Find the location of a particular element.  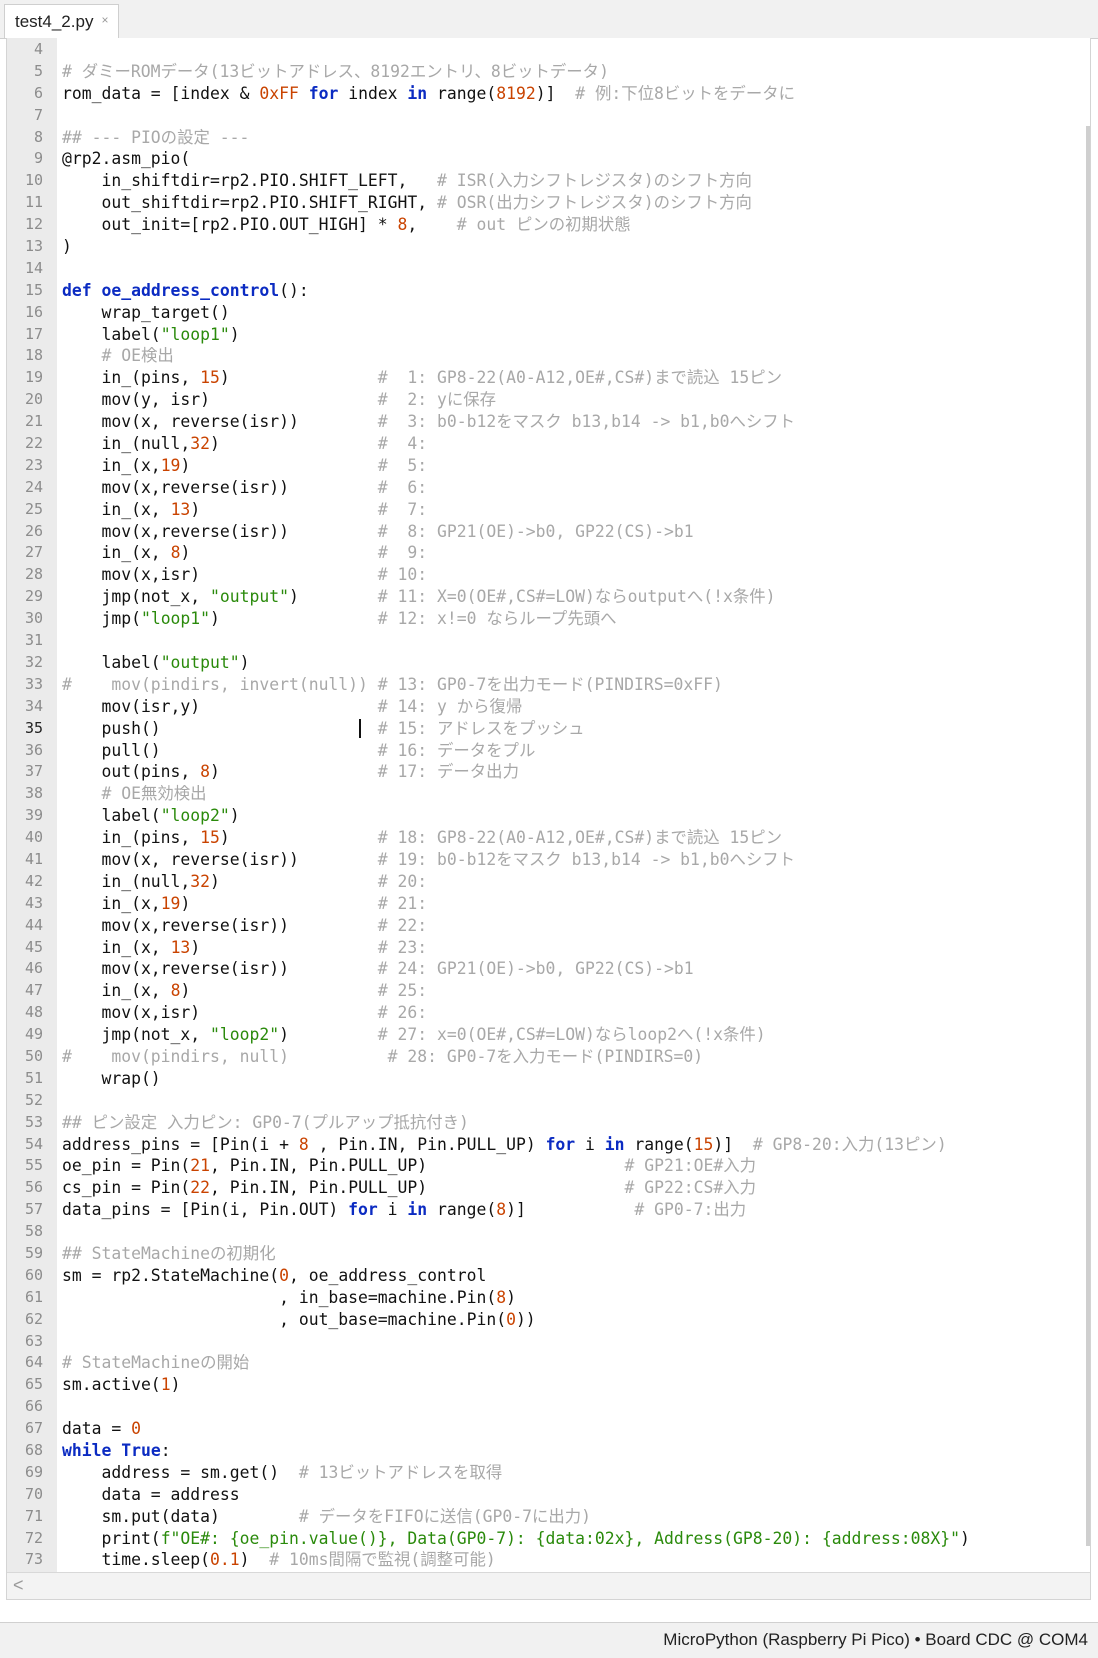

line-code: # ダミーROMデータ(13ビットアドレス、8192エントリ、8ビットデータ) is located at coordinates (335, 72).